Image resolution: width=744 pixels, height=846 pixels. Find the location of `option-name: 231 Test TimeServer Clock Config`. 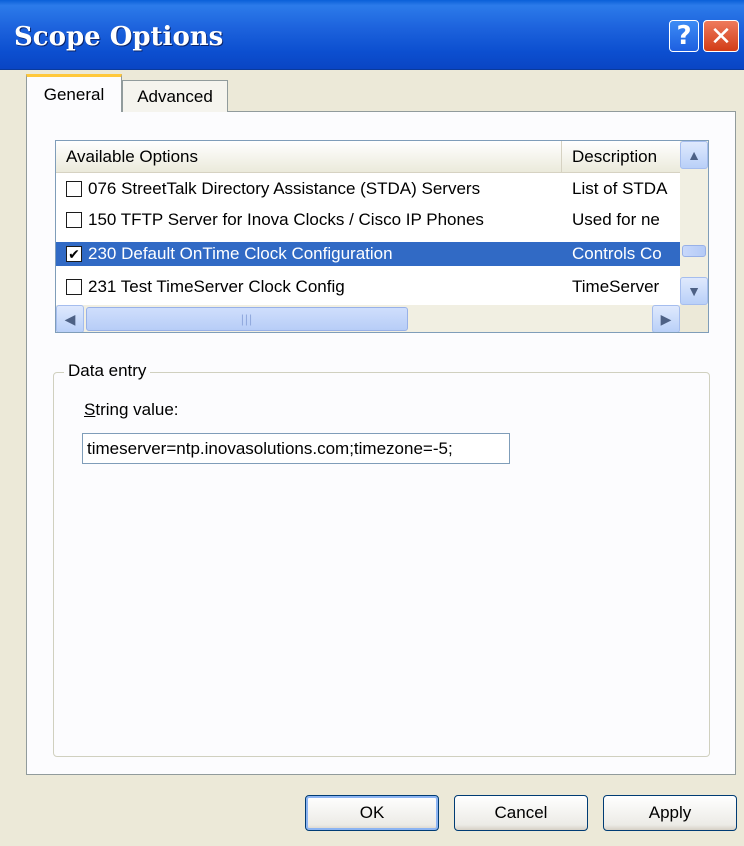

option-name: 231 Test TimeServer Clock Config is located at coordinates (216, 286).